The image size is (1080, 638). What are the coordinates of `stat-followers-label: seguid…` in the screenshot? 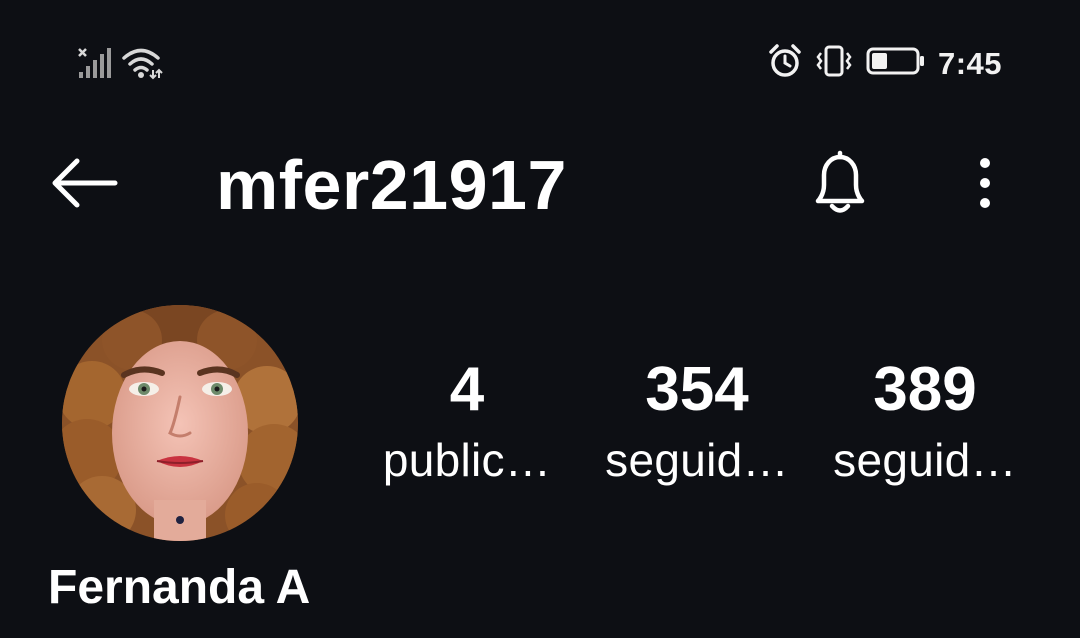 It's located at (697, 460).